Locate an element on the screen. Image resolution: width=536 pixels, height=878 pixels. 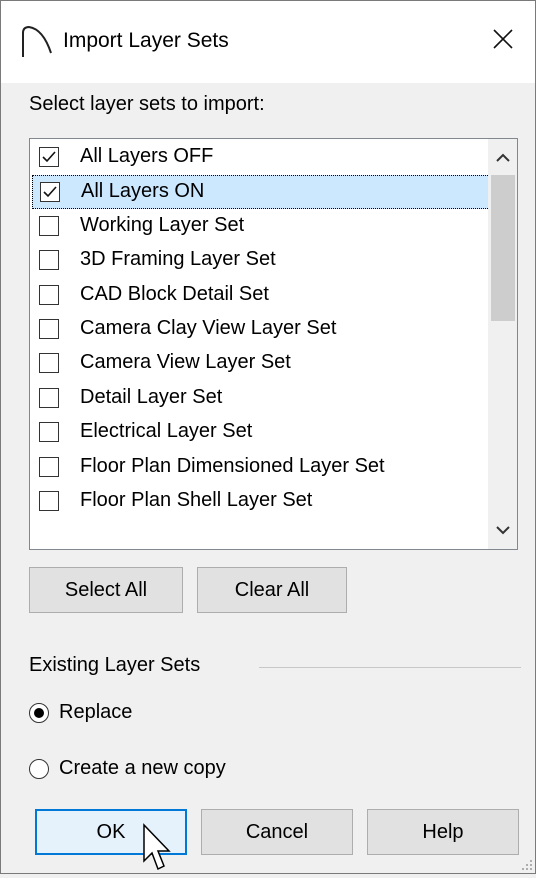
scroll-up-button is located at coordinates (502, 158).